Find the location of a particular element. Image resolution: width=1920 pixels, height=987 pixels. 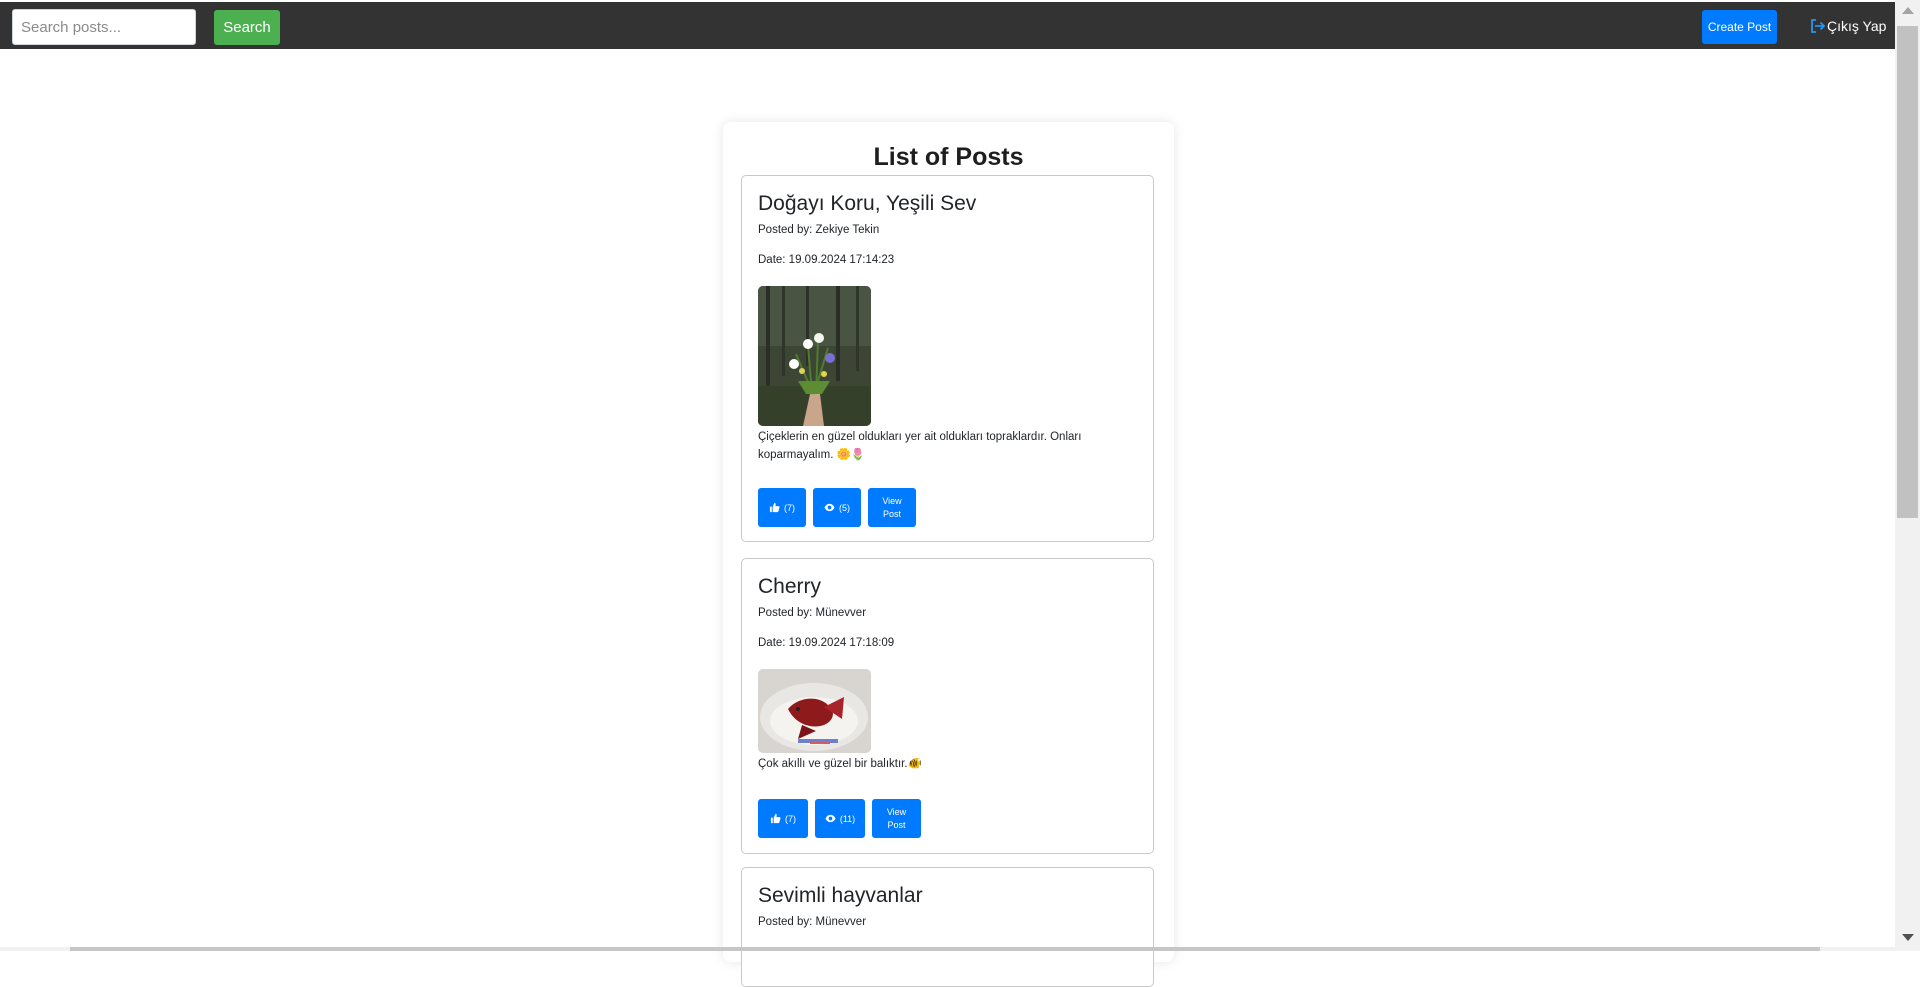

horizontal-scrollbar is located at coordinates (947, 949).